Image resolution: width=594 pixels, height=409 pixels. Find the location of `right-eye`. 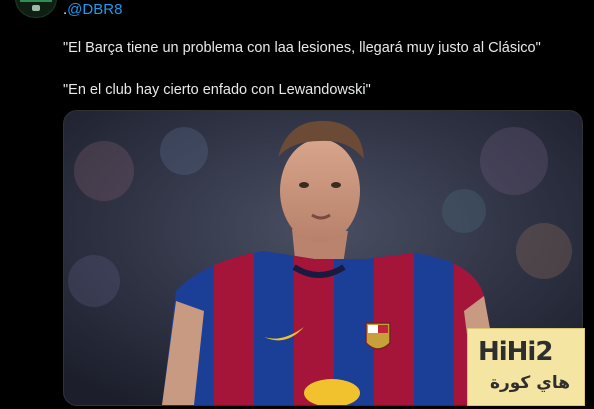

right-eye is located at coordinates (336, 185).